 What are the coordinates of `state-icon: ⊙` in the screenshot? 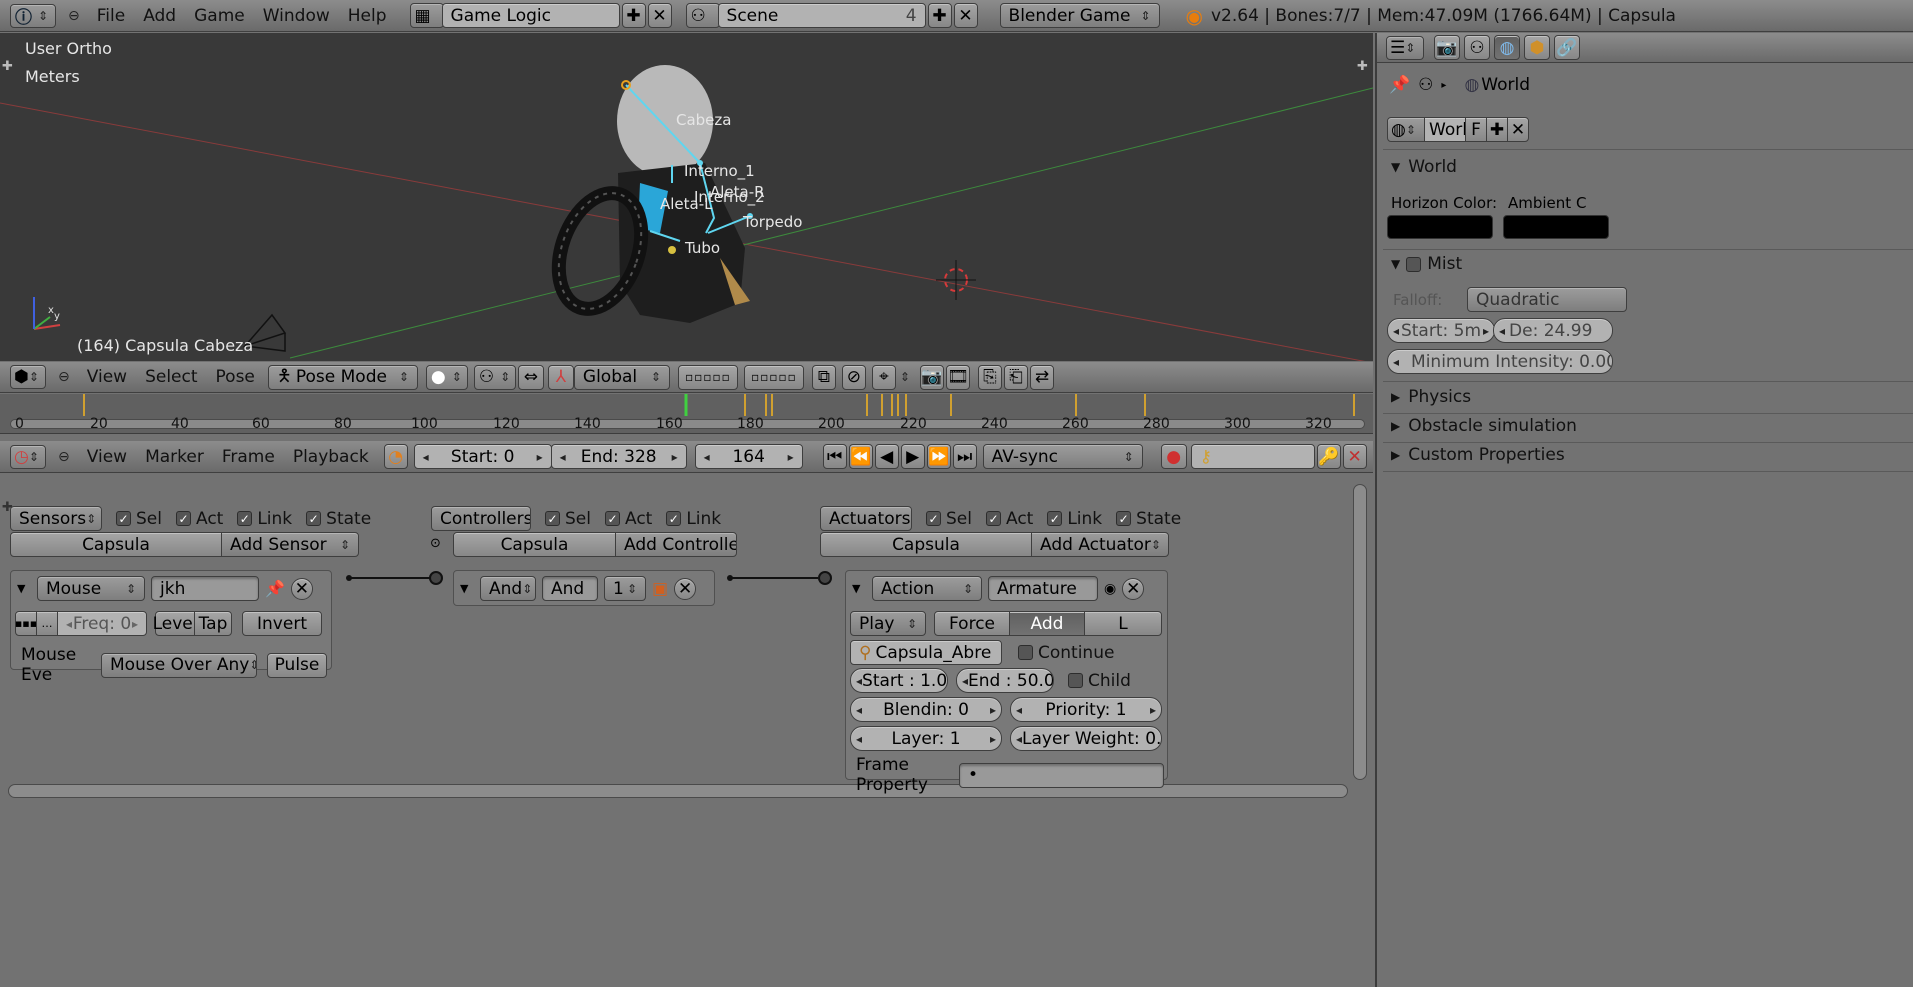 It's located at (435, 543).